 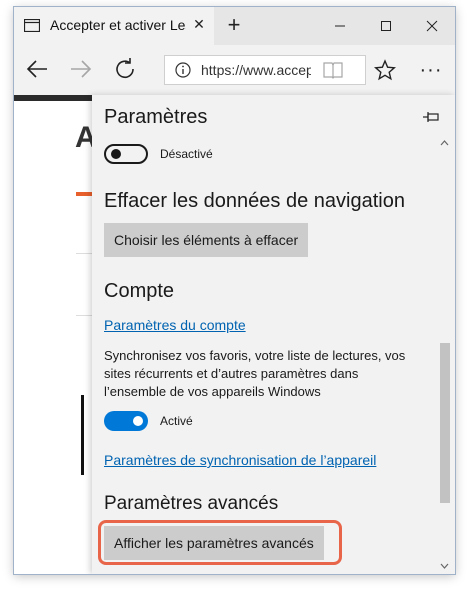 I want to click on page-vertical-bar, so click(x=82, y=435).